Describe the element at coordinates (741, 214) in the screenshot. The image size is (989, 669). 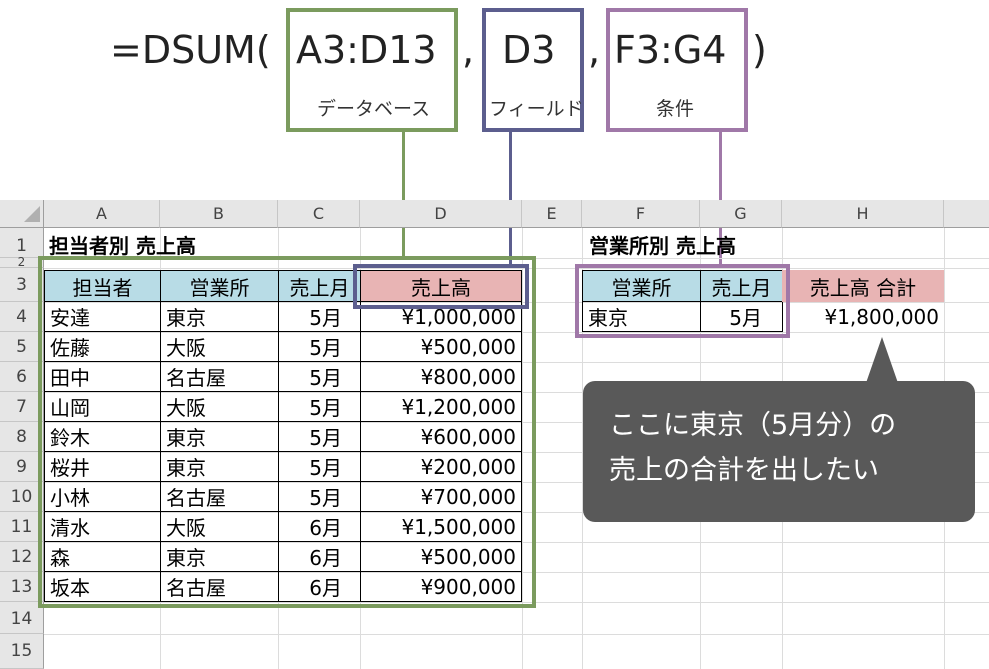
I see `column-header-g: G` at that location.